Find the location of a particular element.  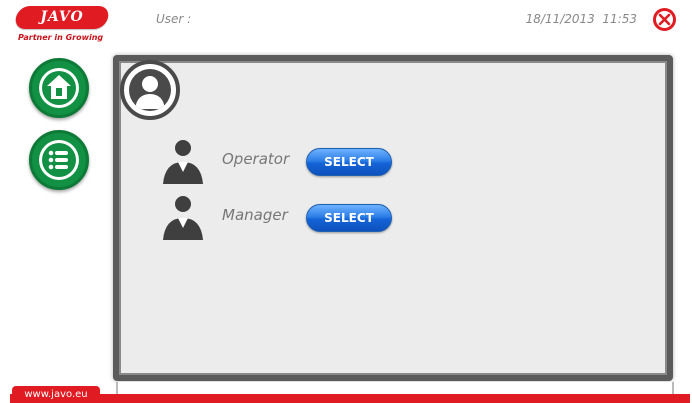

close-icon is located at coordinates (664, 19).